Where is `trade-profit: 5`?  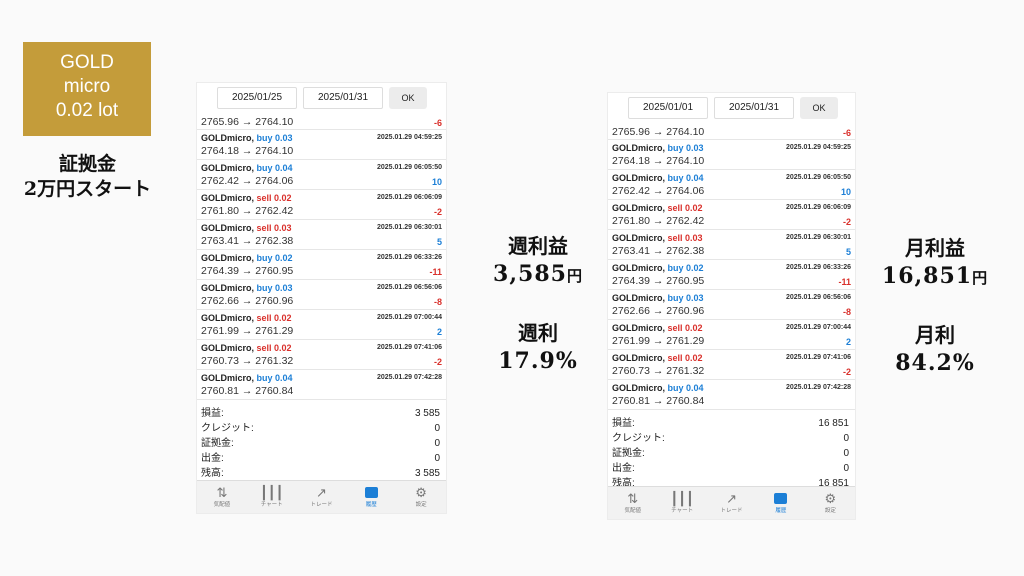 trade-profit: 5 is located at coordinates (439, 242).